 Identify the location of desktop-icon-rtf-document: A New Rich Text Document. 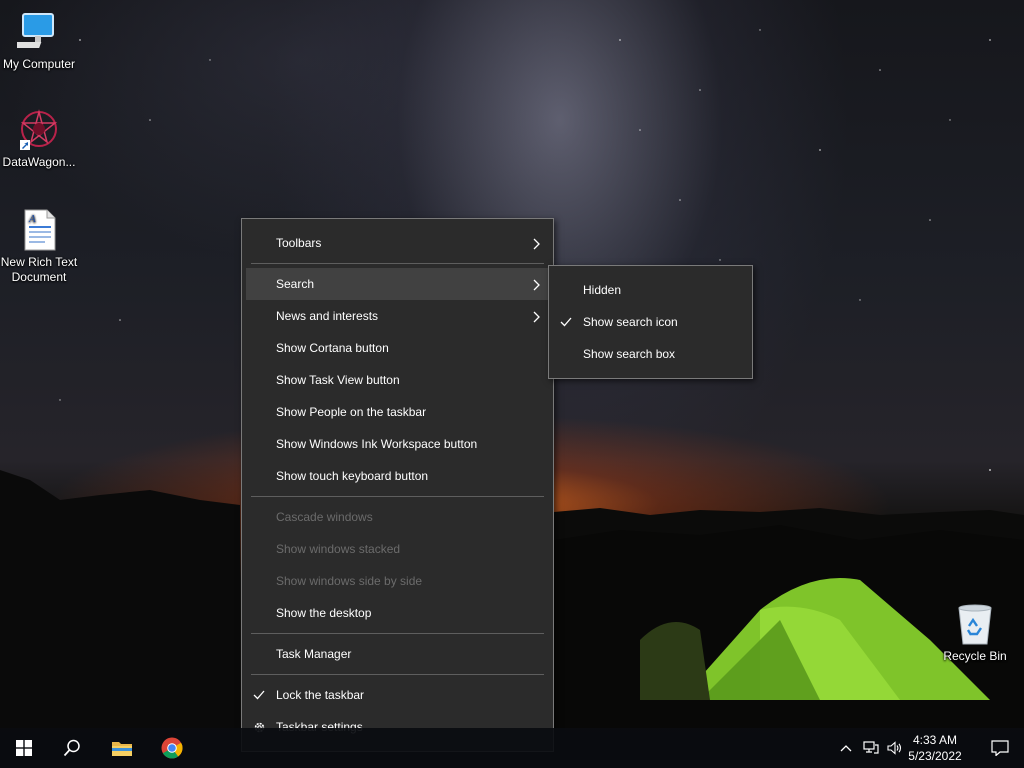
(39, 246).